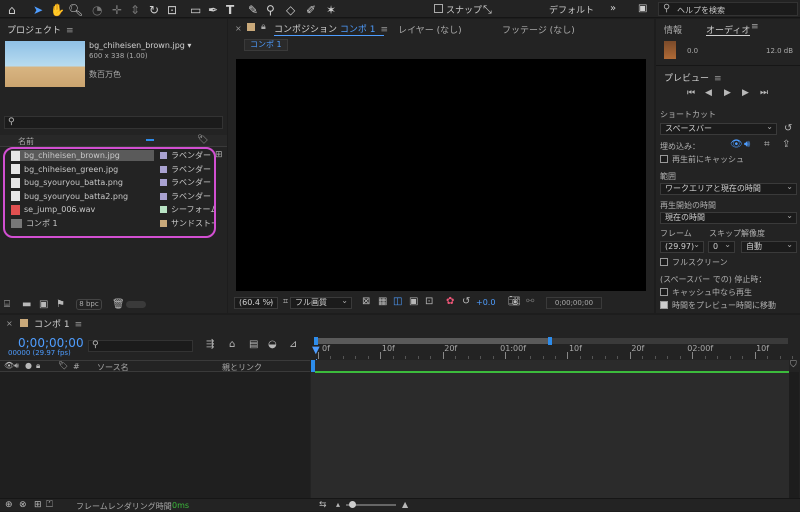 The width and height of the screenshot is (800, 512). I want to click on overlays-icon: ⌗, so click(767, 144).